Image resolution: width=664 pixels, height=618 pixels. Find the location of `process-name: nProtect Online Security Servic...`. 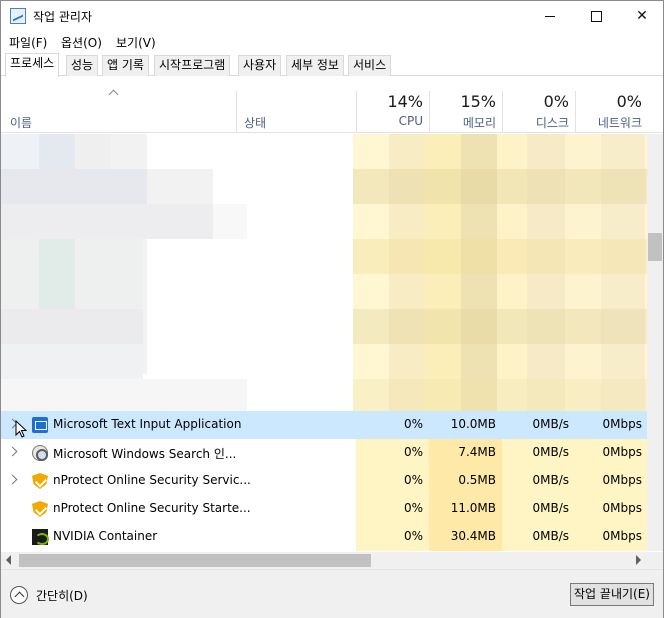

process-name: nProtect Online Security Servic... is located at coordinates (152, 480).